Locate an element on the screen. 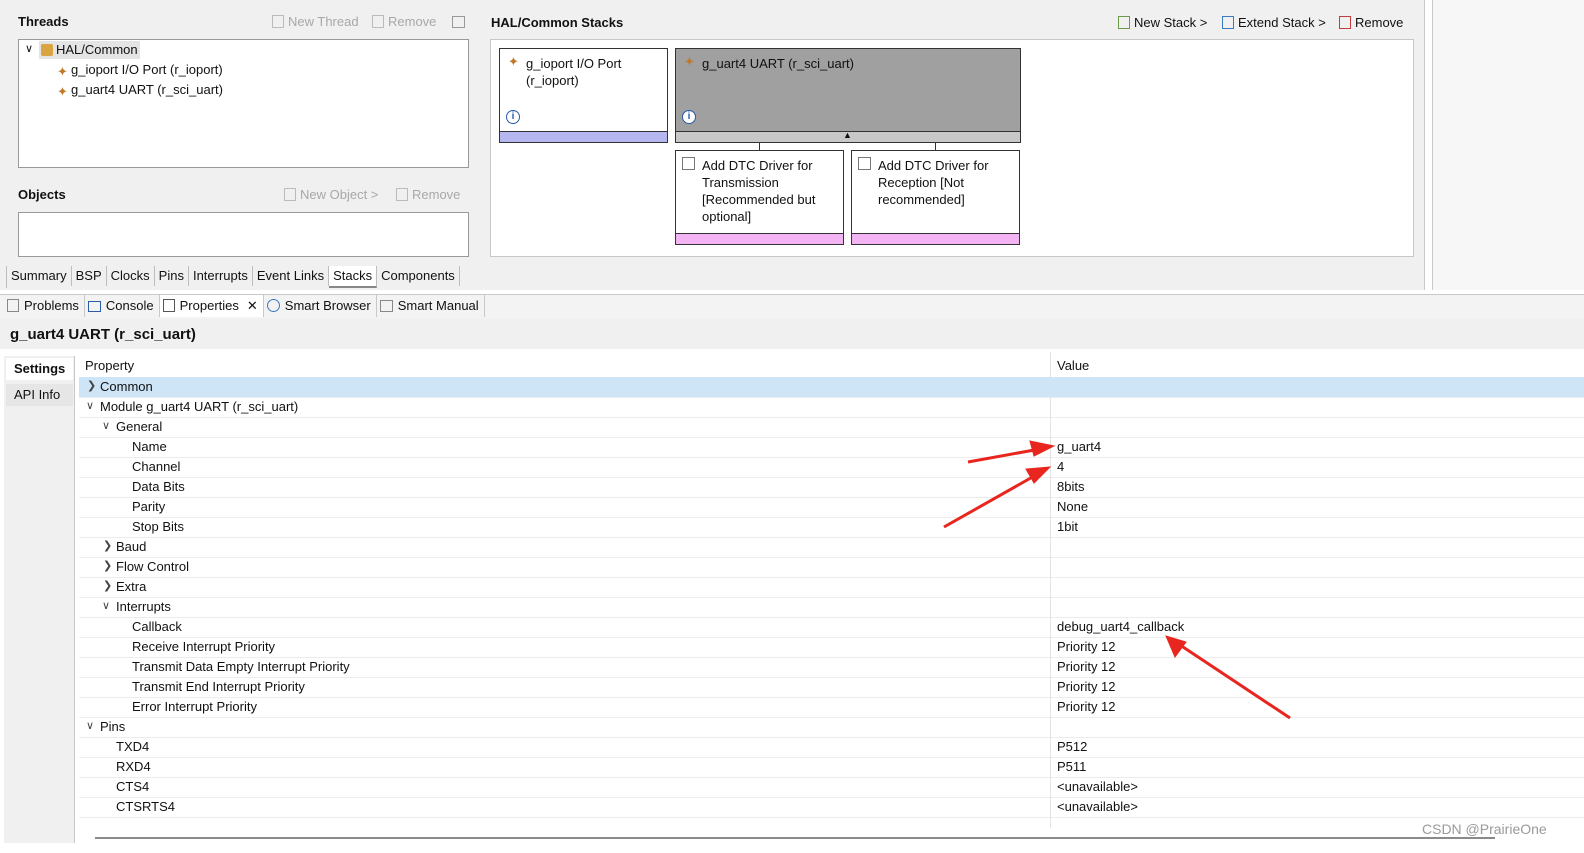 This screenshot has height=853, width=1584. watermark: CSDN @PrairieOne is located at coordinates (1484, 829).